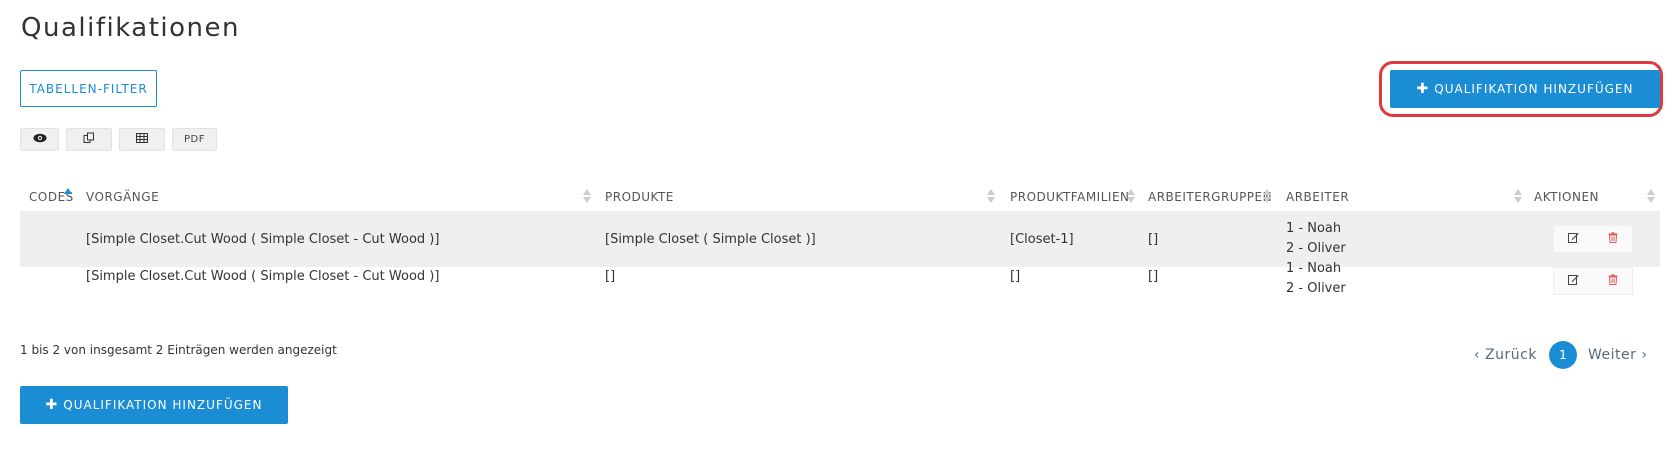 Image resolution: width=1680 pixels, height=450 pixels. I want to click on sort-produkte-icon, so click(991, 197).